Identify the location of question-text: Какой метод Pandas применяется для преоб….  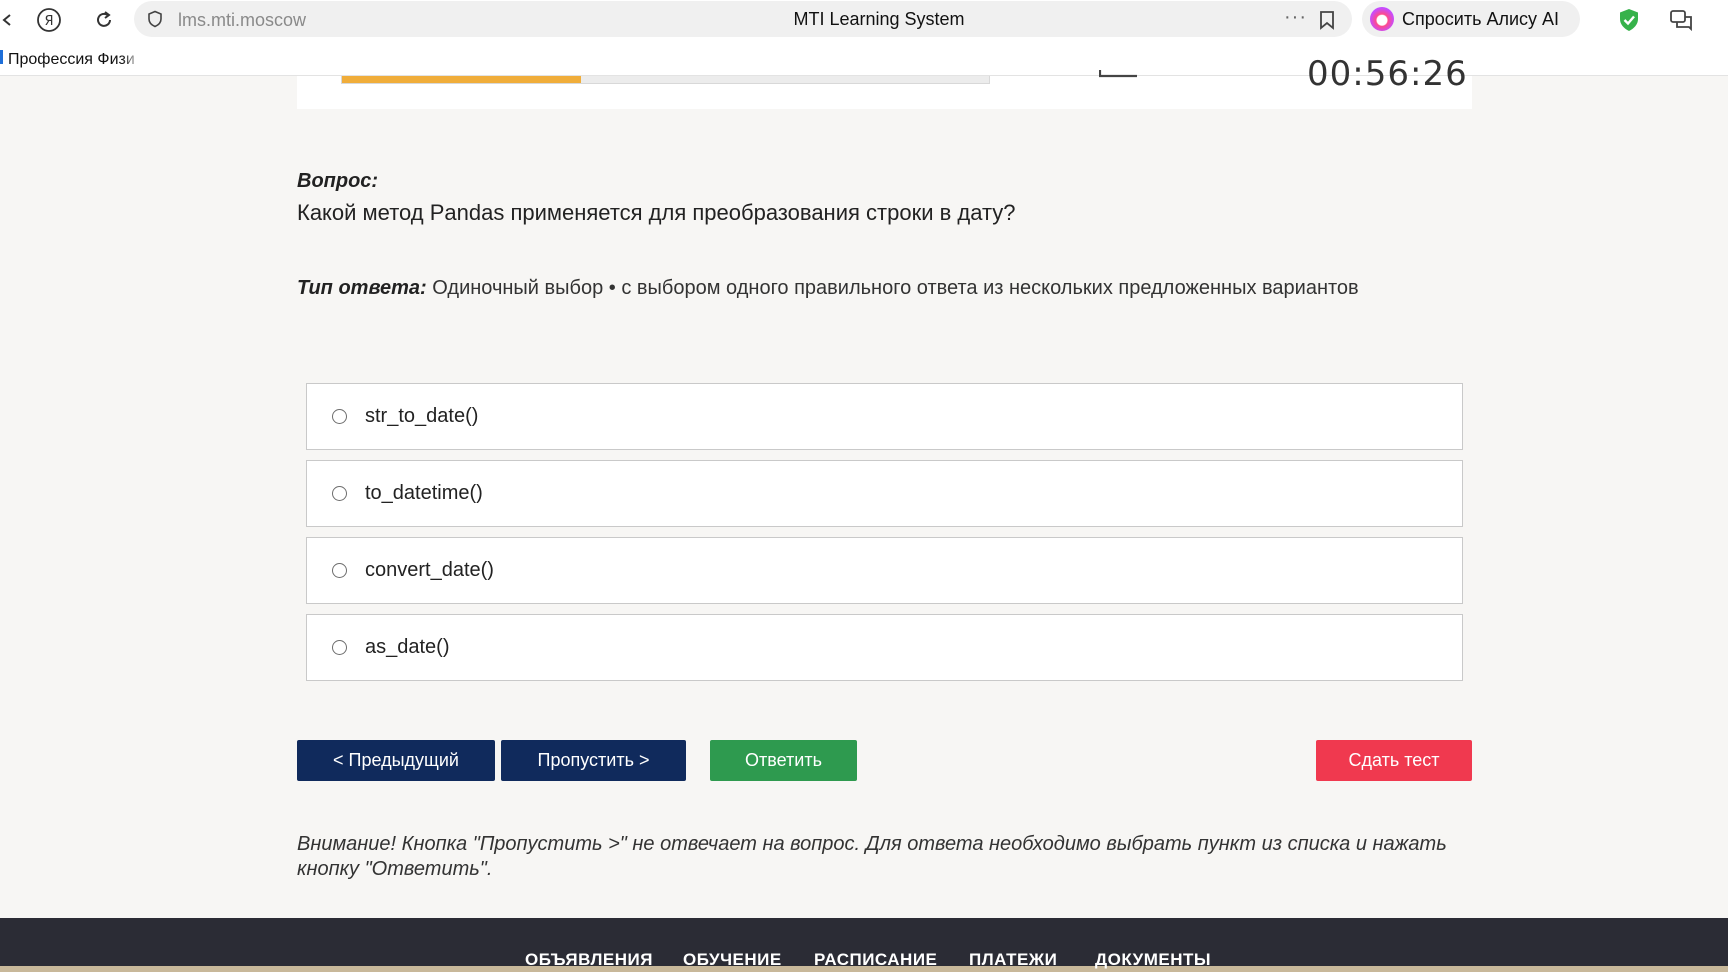
(656, 212).